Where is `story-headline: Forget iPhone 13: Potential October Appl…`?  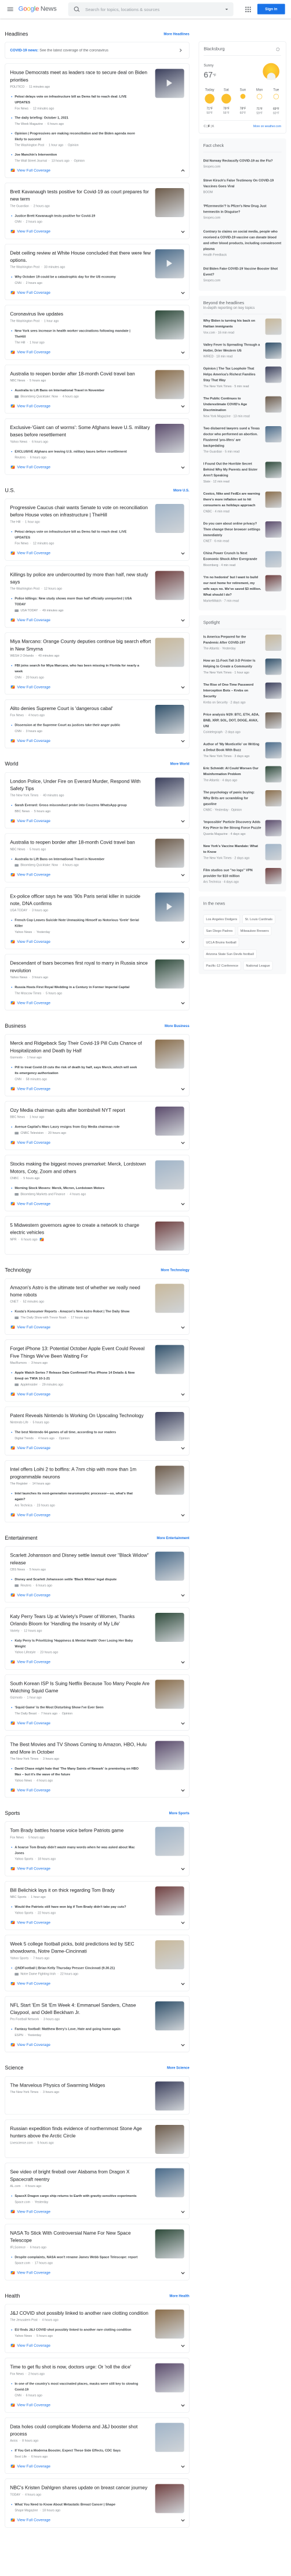
story-headline: Forget iPhone 13: Potential October Appl… is located at coordinates (80, 1352).